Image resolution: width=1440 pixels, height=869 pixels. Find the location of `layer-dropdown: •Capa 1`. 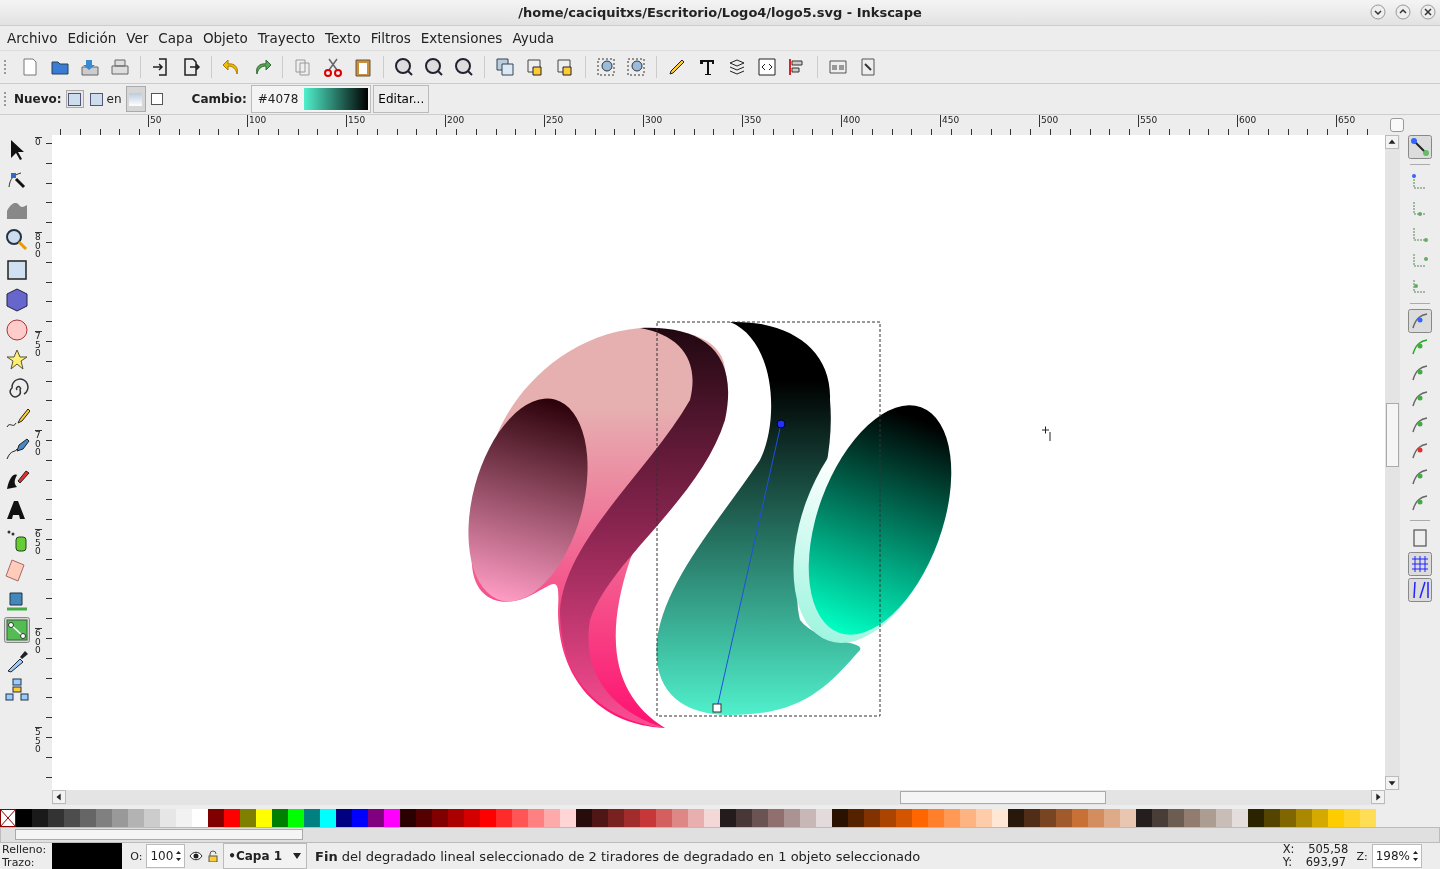

layer-dropdown: •Capa 1 is located at coordinates (265, 856).